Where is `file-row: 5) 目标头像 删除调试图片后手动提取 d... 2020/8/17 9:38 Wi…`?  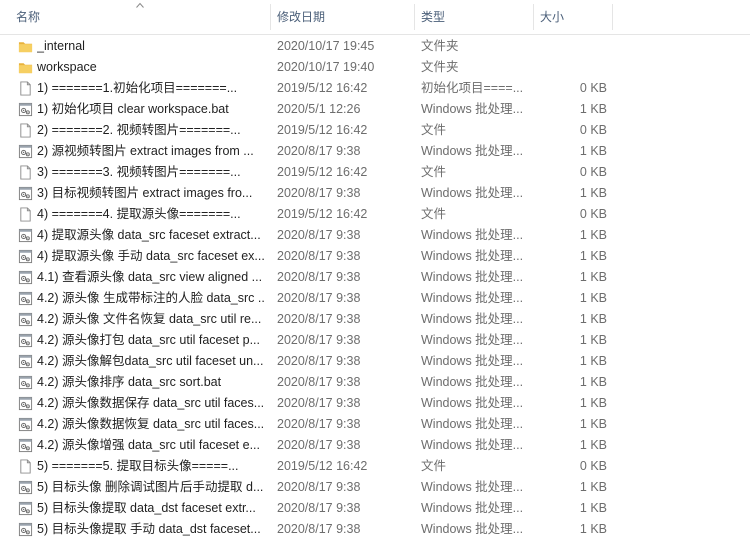 file-row: 5) 目标头像 删除调试图片后手动提取 d... 2020/8/17 9:38 Wi… is located at coordinates (375, 487).